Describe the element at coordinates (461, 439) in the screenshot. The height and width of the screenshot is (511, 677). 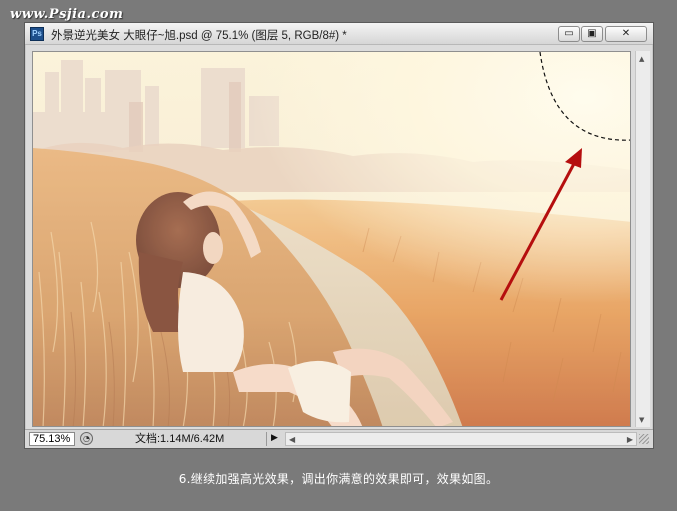
I see `horizontal-scrollbar: ◀ ▶` at that location.